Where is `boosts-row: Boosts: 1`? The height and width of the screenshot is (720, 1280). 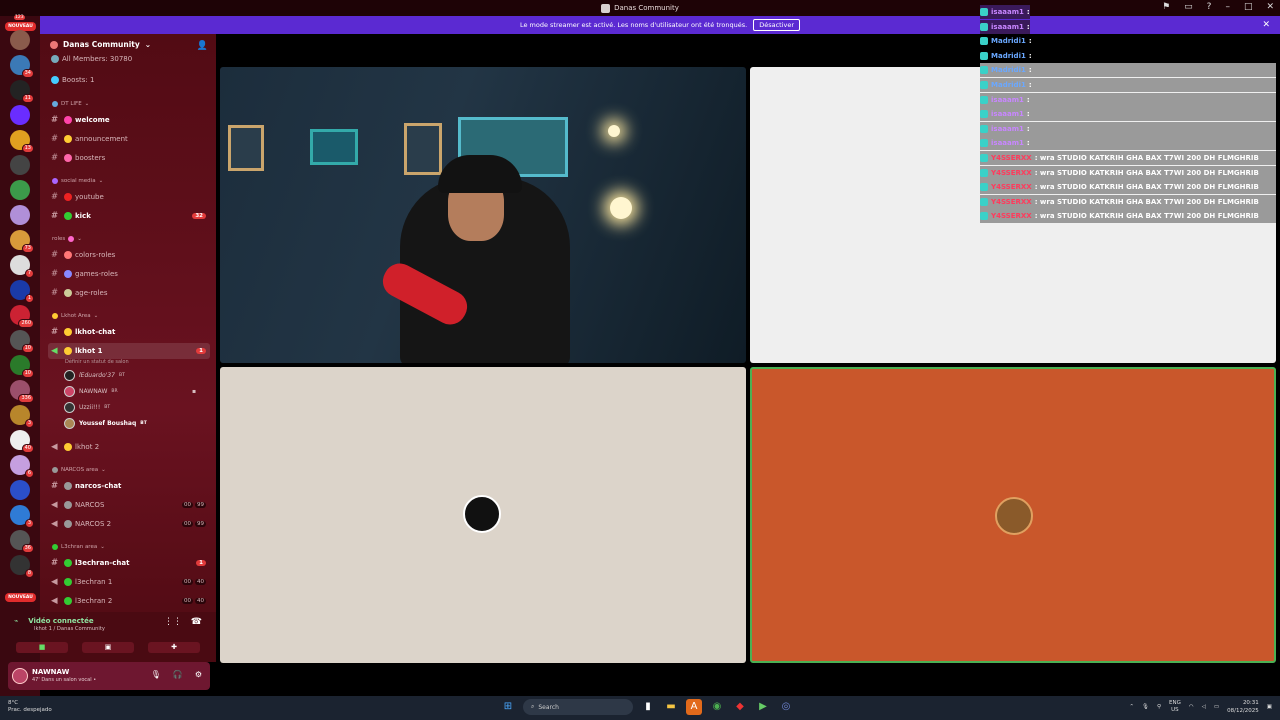 boosts-row: Boosts: 1 is located at coordinates (129, 80).